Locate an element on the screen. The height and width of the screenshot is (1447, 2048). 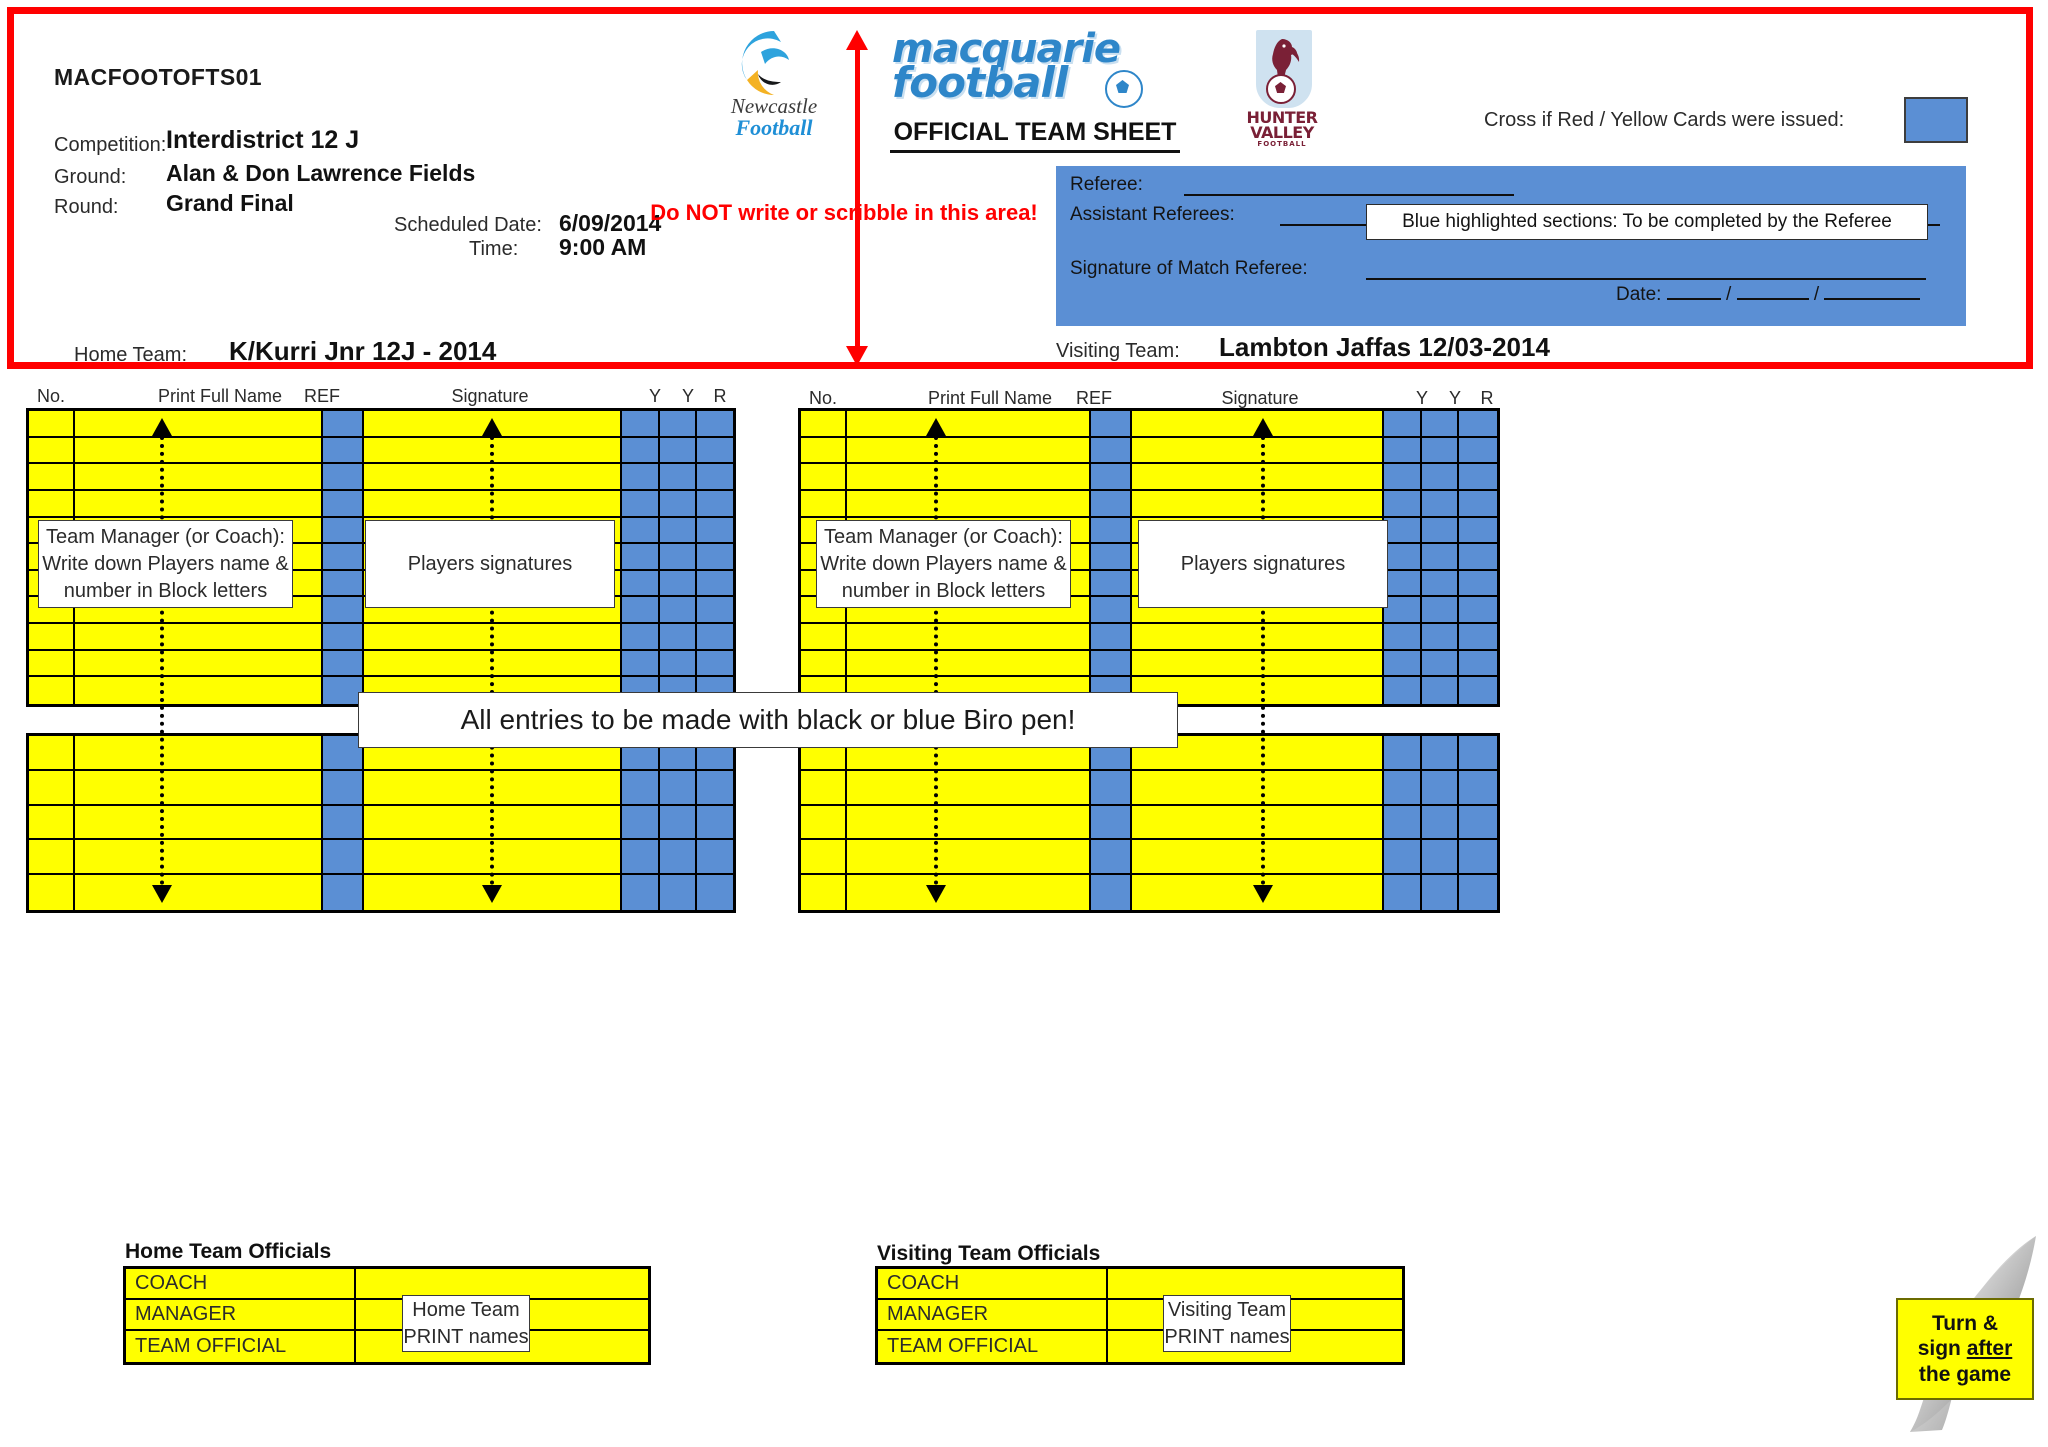
referee-date-row: Date: / / is located at coordinates (1768, 295).